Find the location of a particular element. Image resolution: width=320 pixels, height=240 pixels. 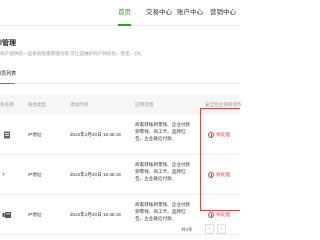

nav-tab-home: 首页 is located at coordinates (124, 13).